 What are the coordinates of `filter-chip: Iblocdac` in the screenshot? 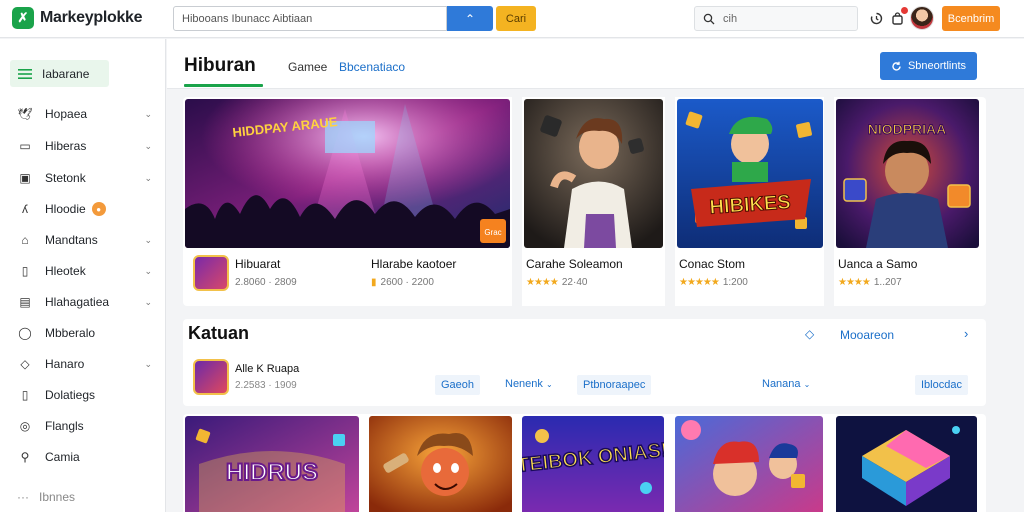 It's located at (941, 385).